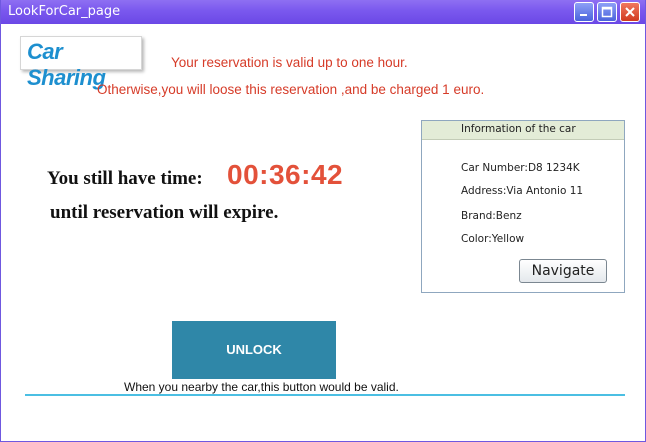  What do you see at coordinates (518, 129) in the screenshot?
I see `car-info-title: Information of the car` at bounding box center [518, 129].